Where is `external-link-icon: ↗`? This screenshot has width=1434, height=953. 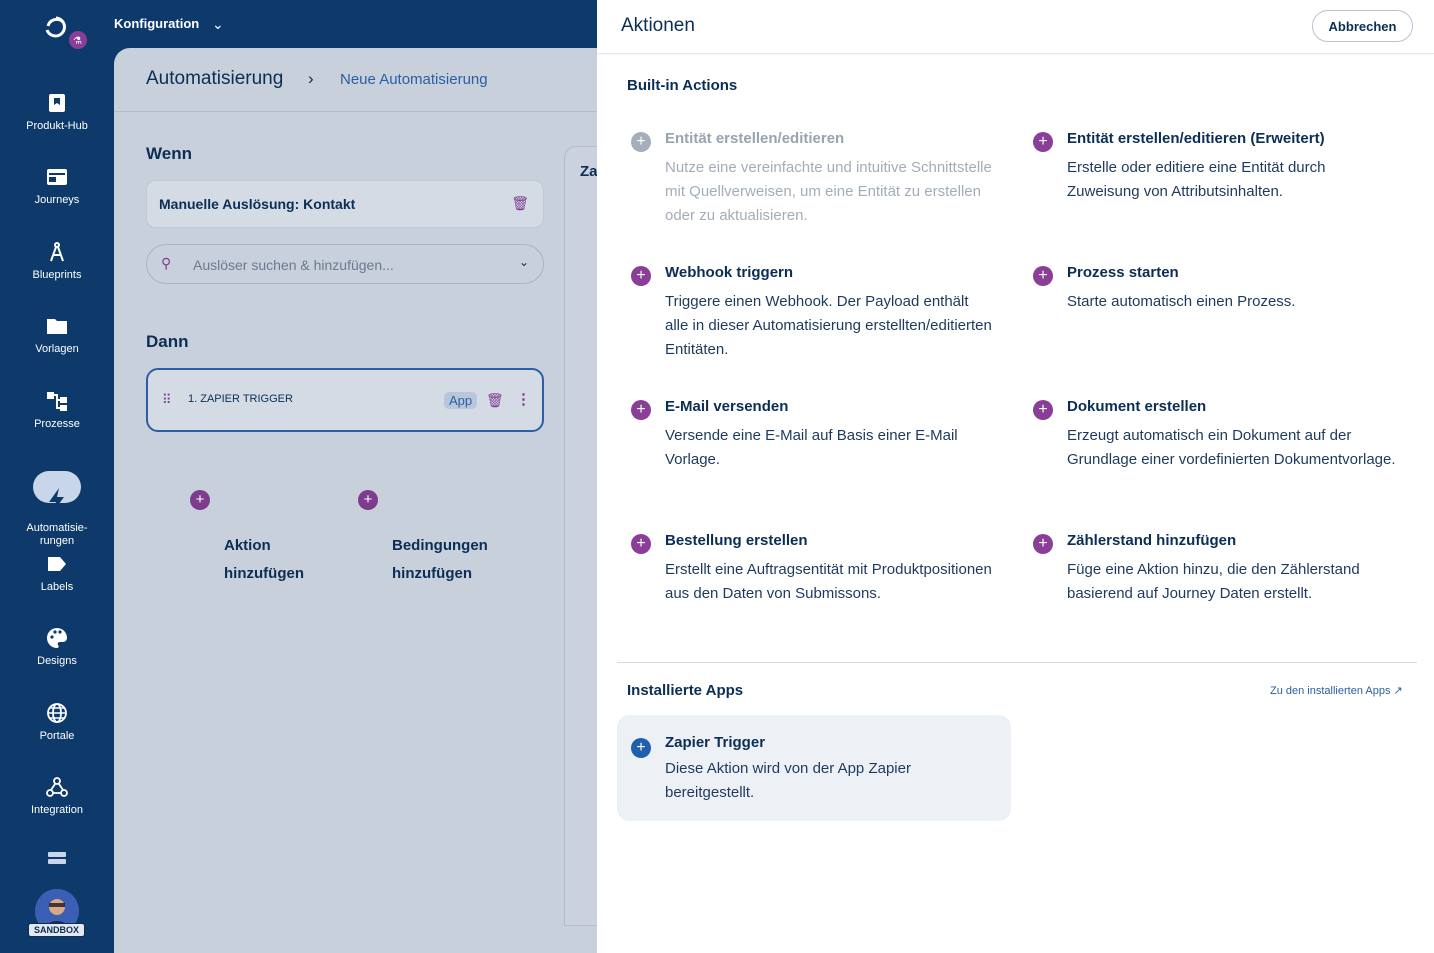 external-link-icon: ↗ is located at coordinates (1398, 691).